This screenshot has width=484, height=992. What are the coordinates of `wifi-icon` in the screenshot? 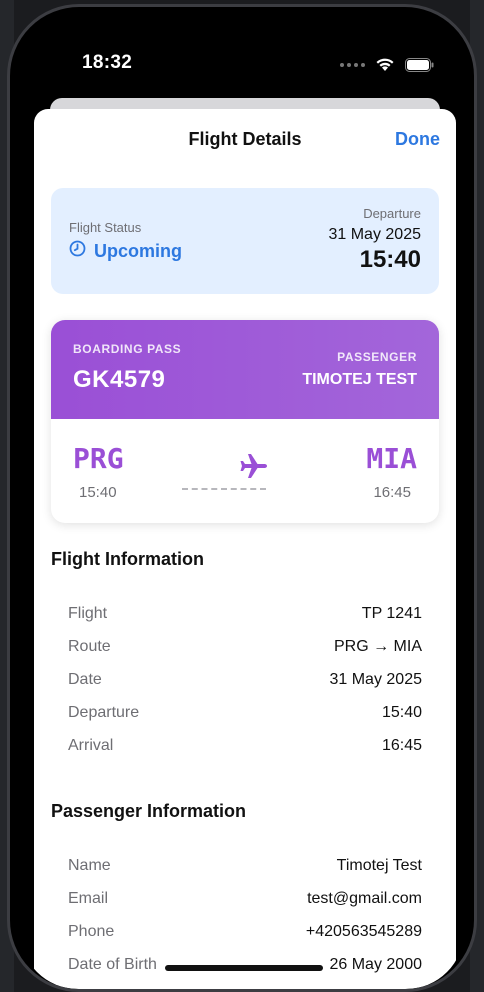 It's located at (385, 64).